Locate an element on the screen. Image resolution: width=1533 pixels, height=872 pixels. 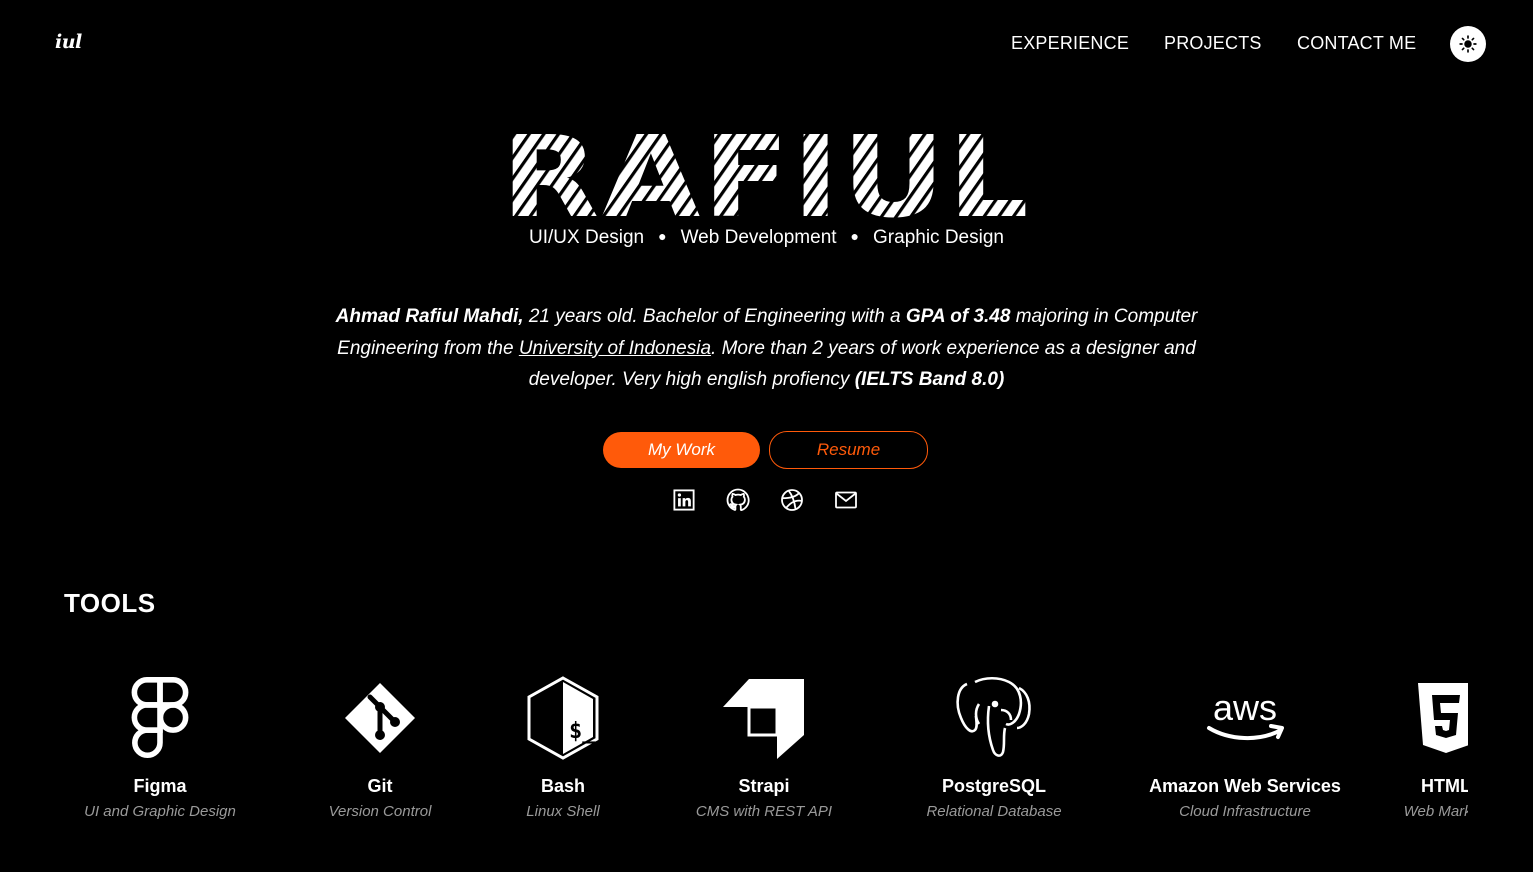
html5-icon is located at coordinates (1435, 718).